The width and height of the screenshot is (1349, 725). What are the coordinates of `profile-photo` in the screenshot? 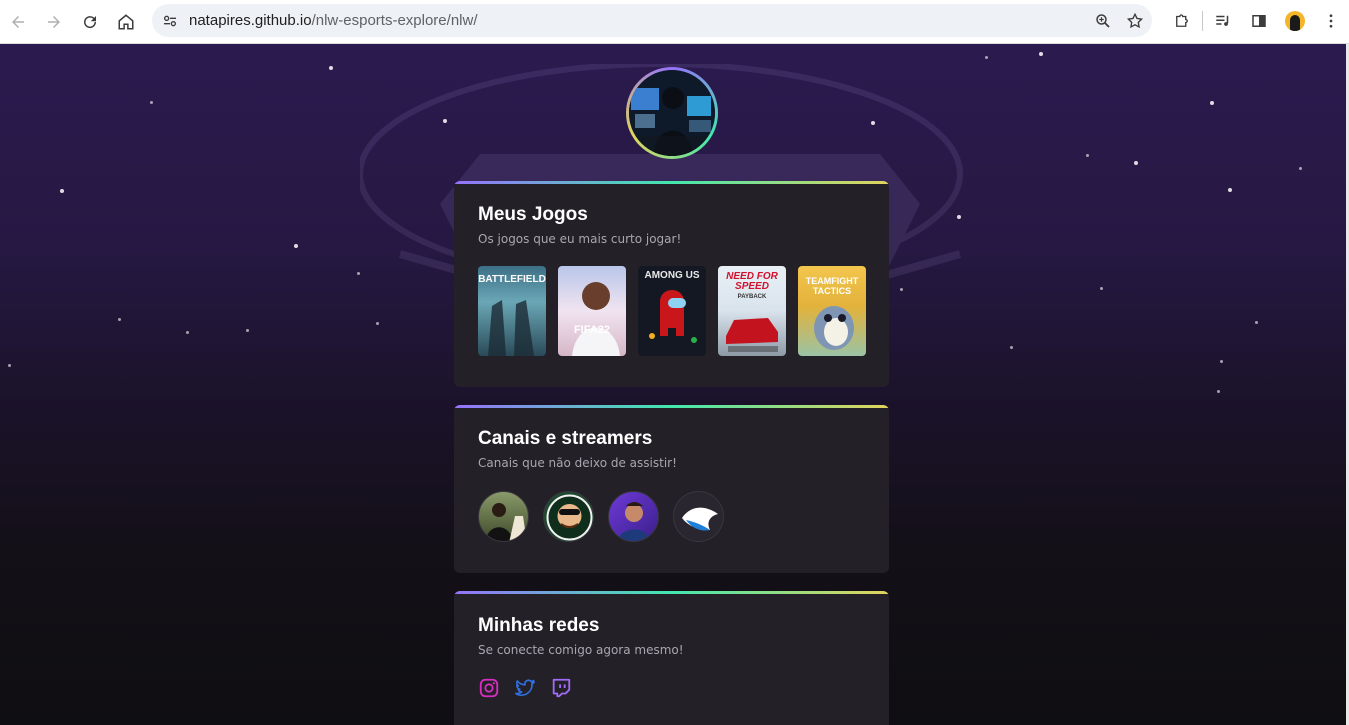 It's located at (672, 113).